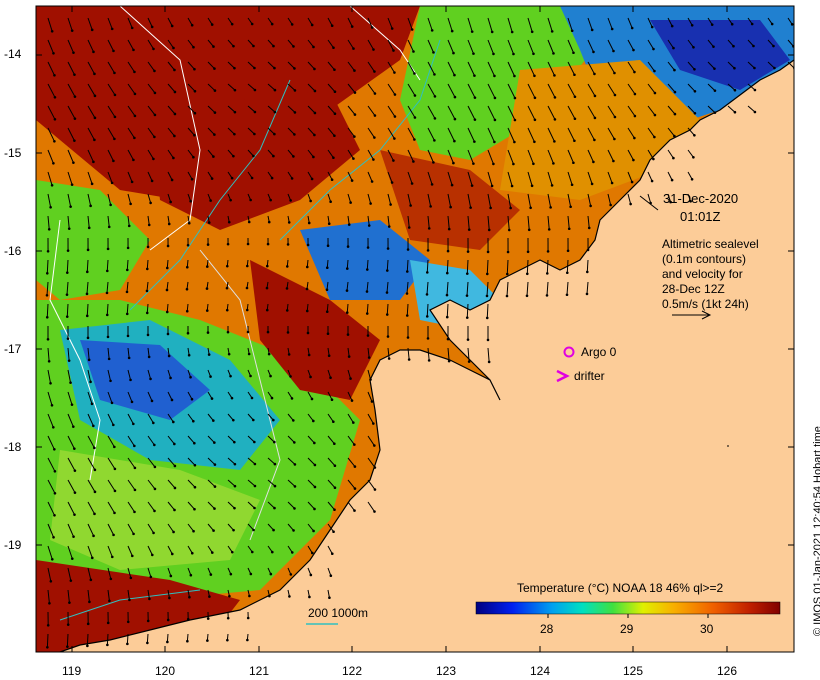  I want to click on x-tick-label: 120, so click(165, 671).